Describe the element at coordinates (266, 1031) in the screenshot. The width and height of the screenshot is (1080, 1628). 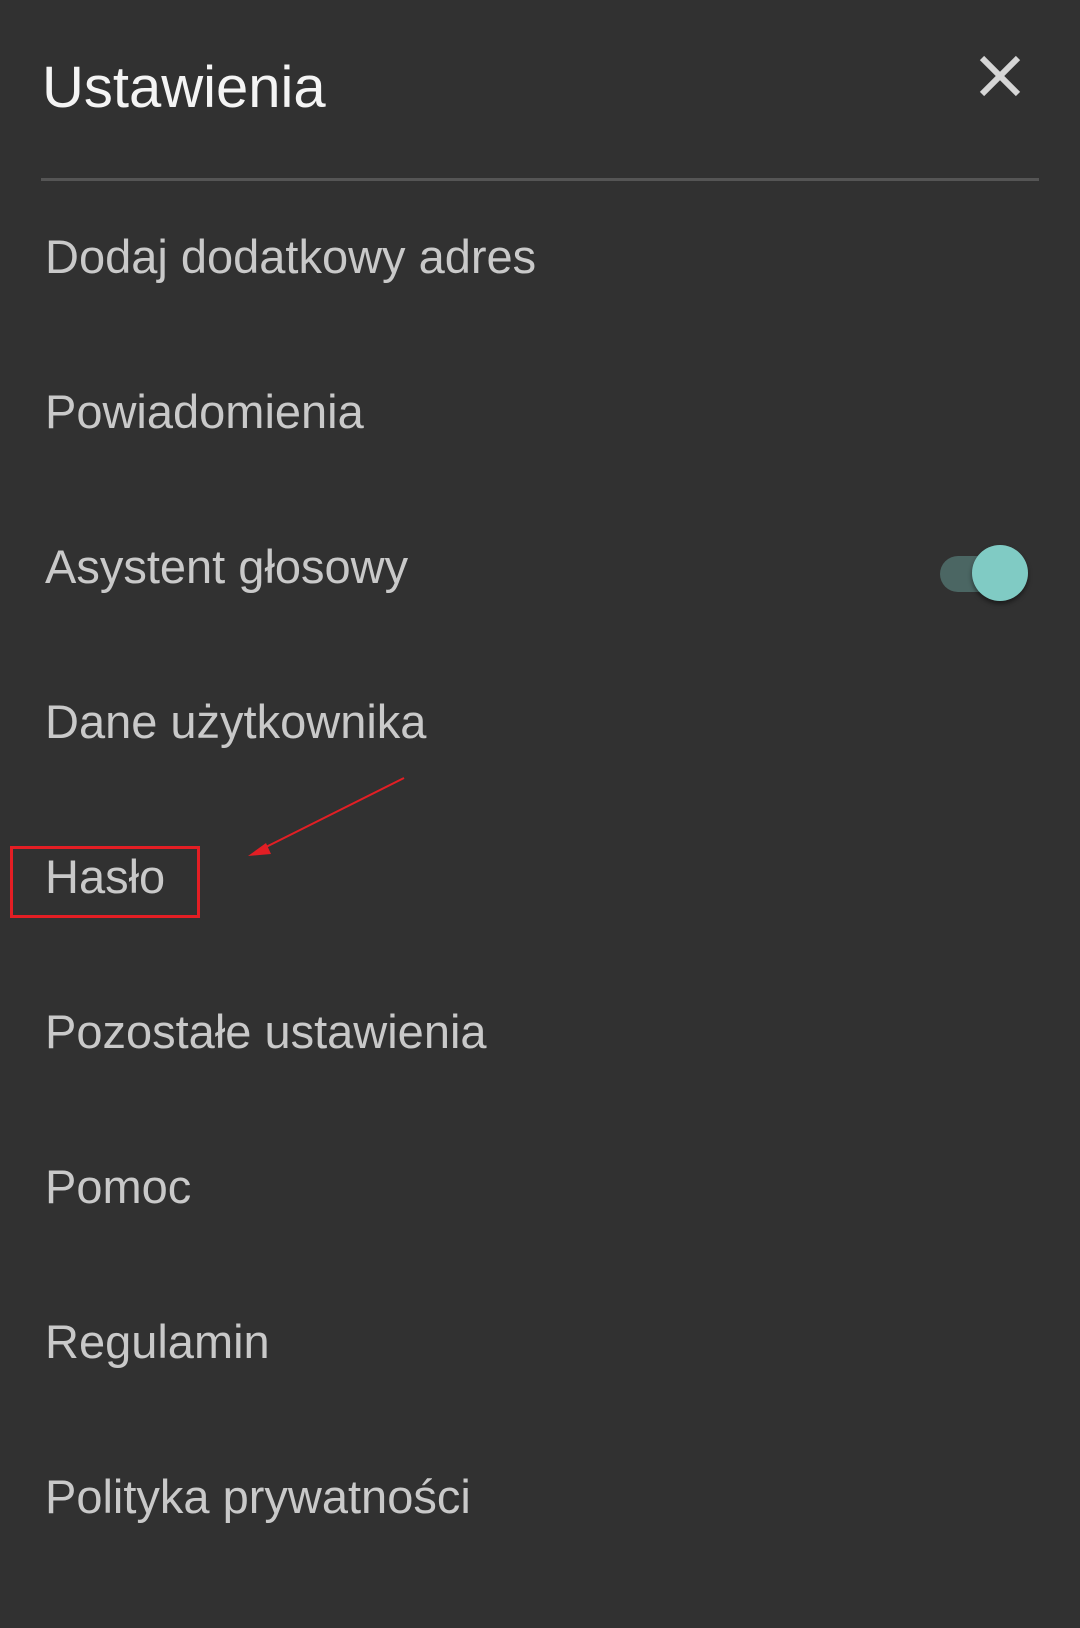
I see `menu-item-label: Pozostałe ustawienia` at that location.